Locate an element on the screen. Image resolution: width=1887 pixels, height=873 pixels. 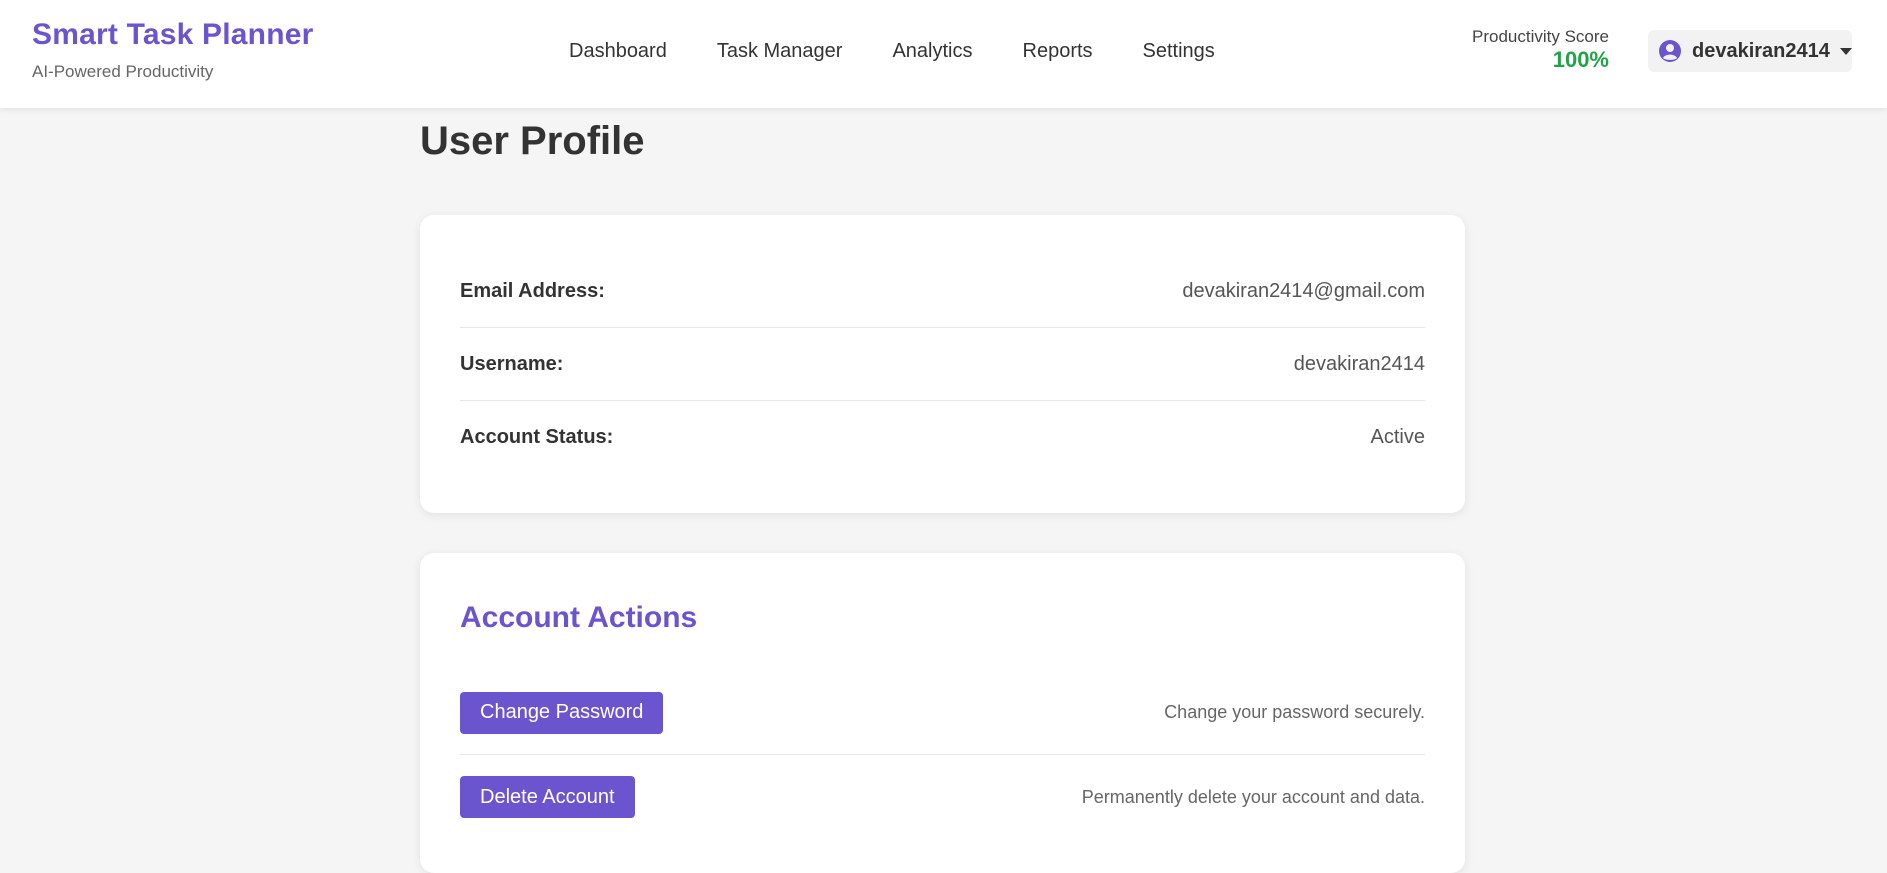
caret-down-icon is located at coordinates (1845, 51).